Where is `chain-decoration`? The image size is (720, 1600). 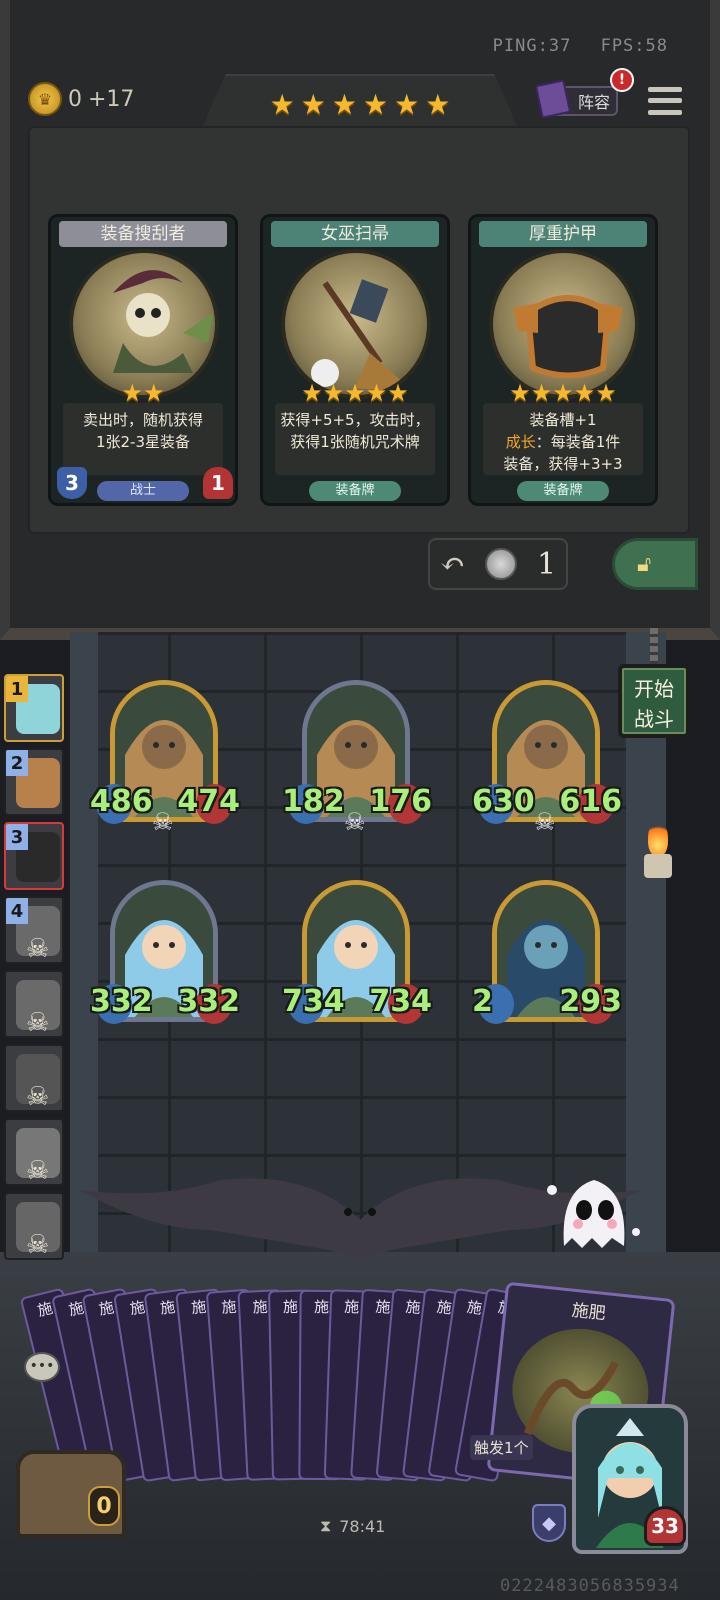 chain-decoration is located at coordinates (654, 647).